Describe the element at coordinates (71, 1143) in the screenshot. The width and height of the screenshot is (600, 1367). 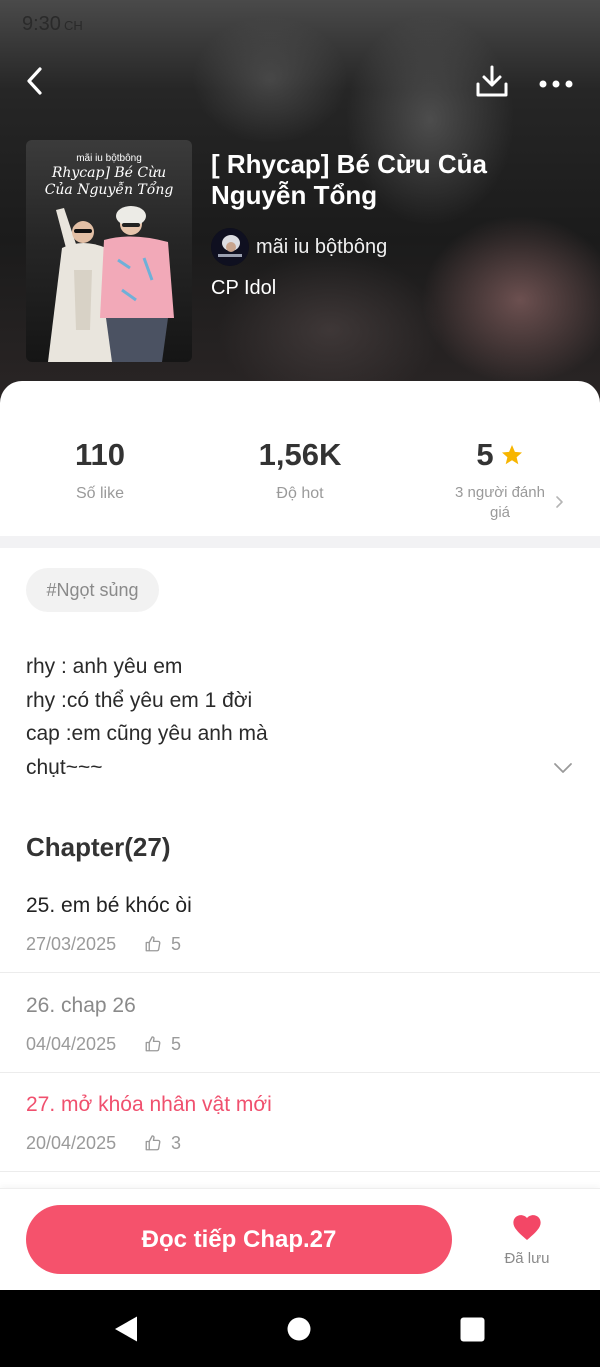
I see `chapter-date: 20/04/2025` at that location.